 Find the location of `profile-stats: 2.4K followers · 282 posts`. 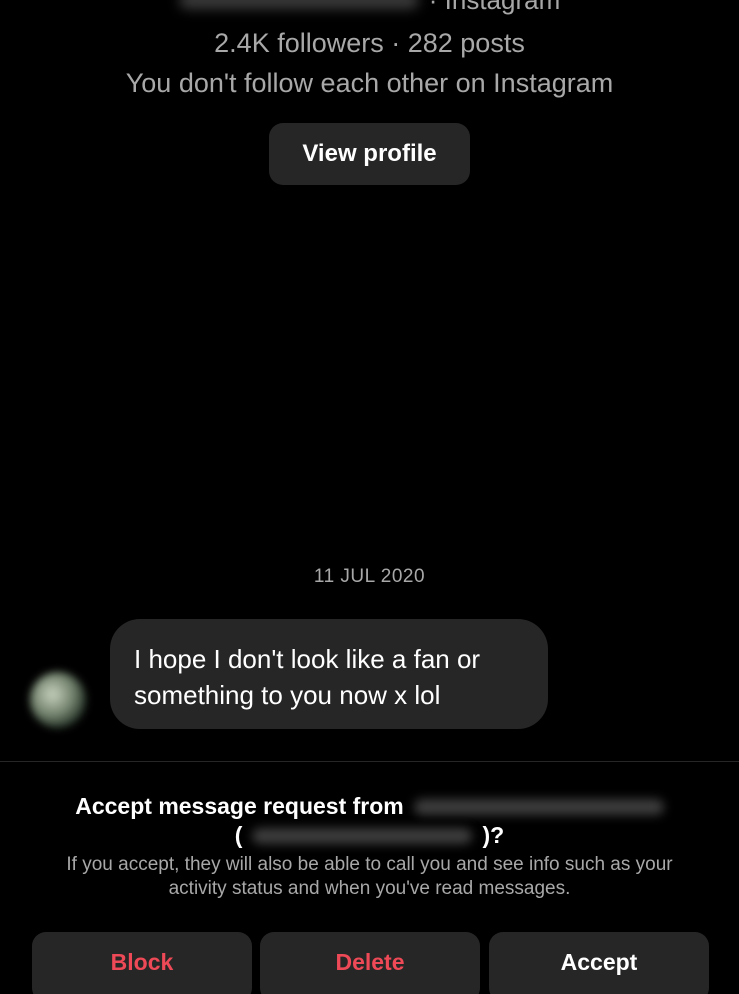

profile-stats: 2.4K followers · 282 posts is located at coordinates (369, 43).